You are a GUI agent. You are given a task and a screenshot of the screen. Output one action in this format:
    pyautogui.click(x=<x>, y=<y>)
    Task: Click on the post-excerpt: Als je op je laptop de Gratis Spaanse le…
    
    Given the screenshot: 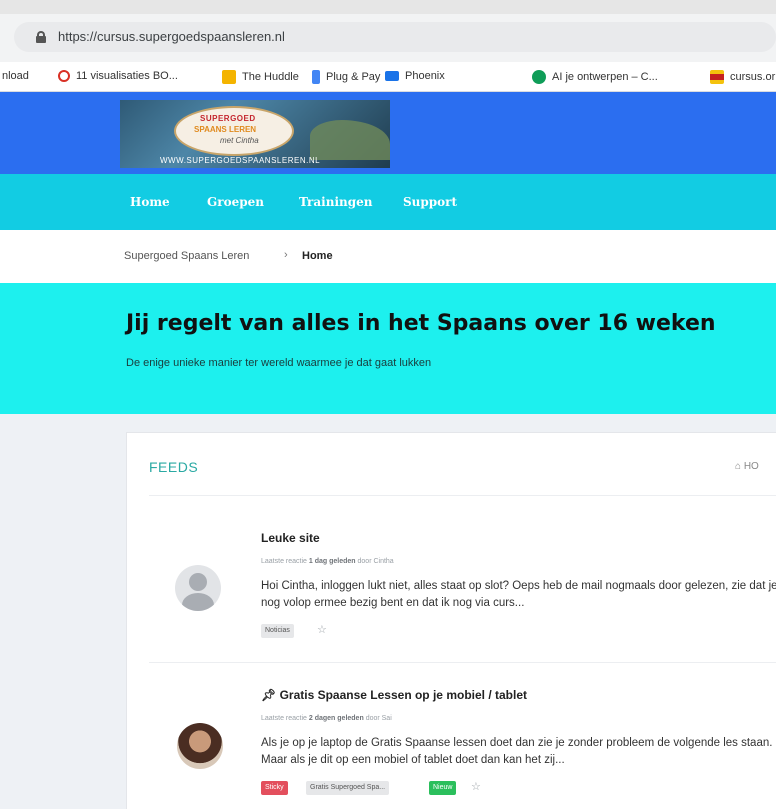 What is the action you would take?
    pyautogui.click(x=517, y=751)
    